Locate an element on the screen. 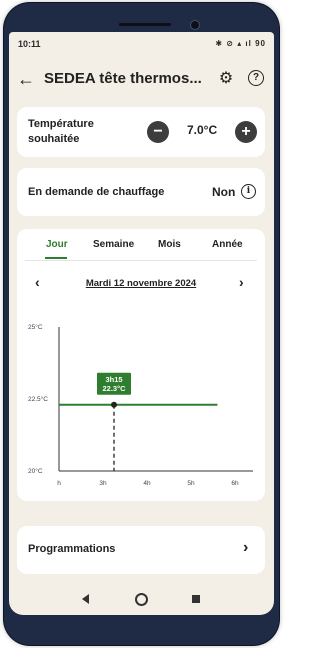 This screenshot has height=648, width=320. y-tick-label: 20°C is located at coordinates (35, 471).